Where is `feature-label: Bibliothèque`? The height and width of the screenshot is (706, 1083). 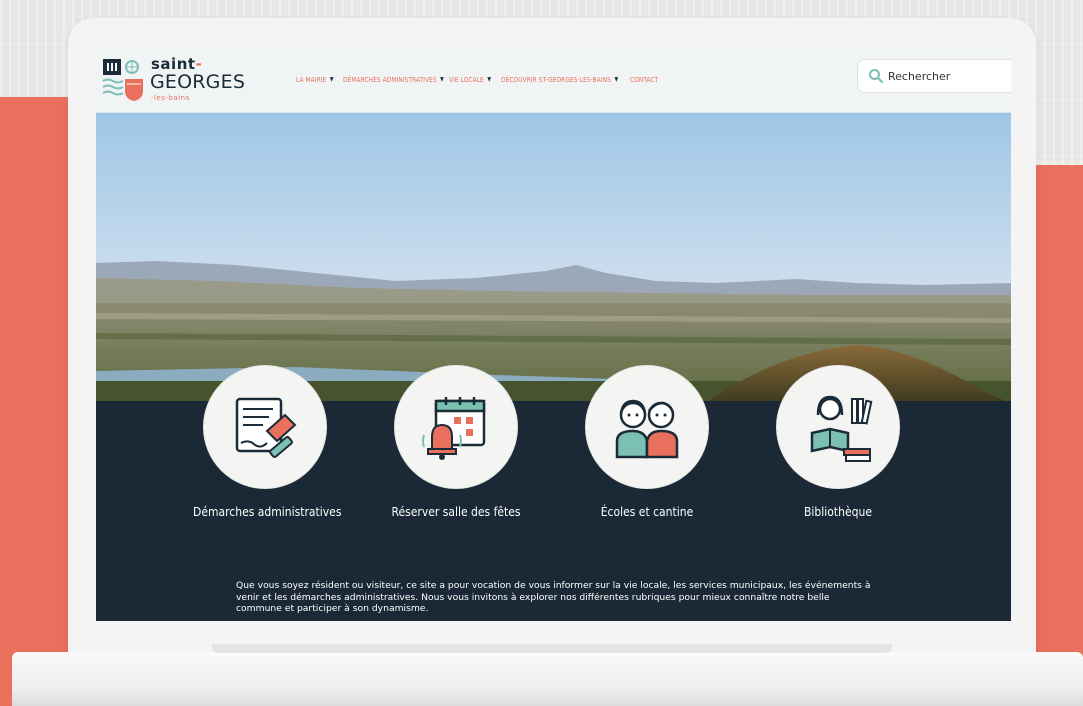
feature-label: Bibliothèque is located at coordinates (838, 512).